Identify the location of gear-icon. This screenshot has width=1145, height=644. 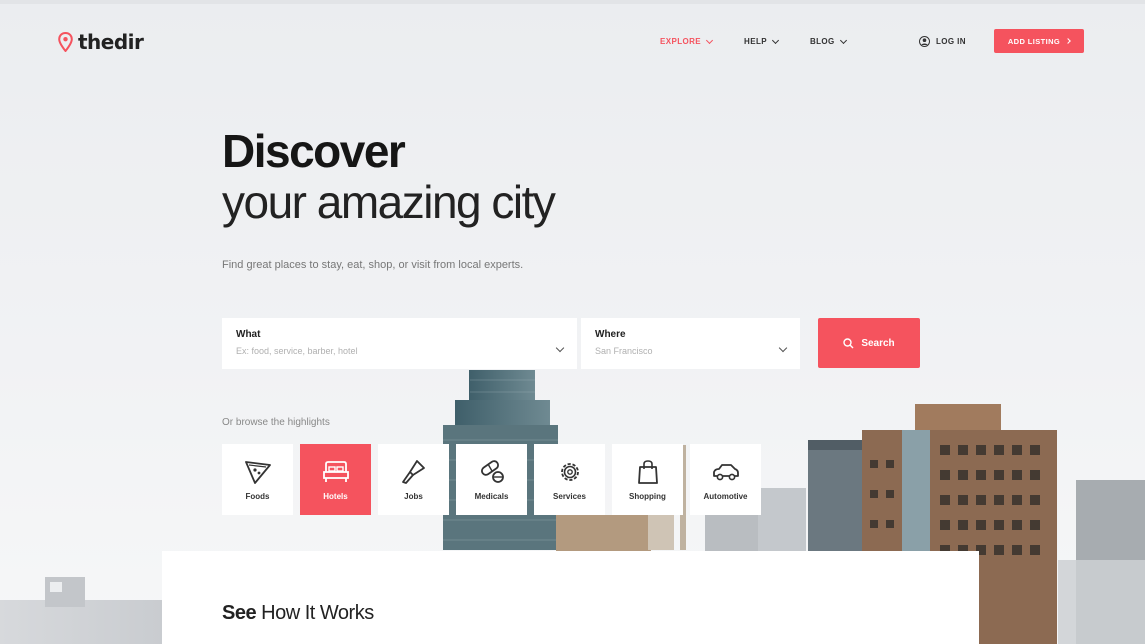
(569, 472).